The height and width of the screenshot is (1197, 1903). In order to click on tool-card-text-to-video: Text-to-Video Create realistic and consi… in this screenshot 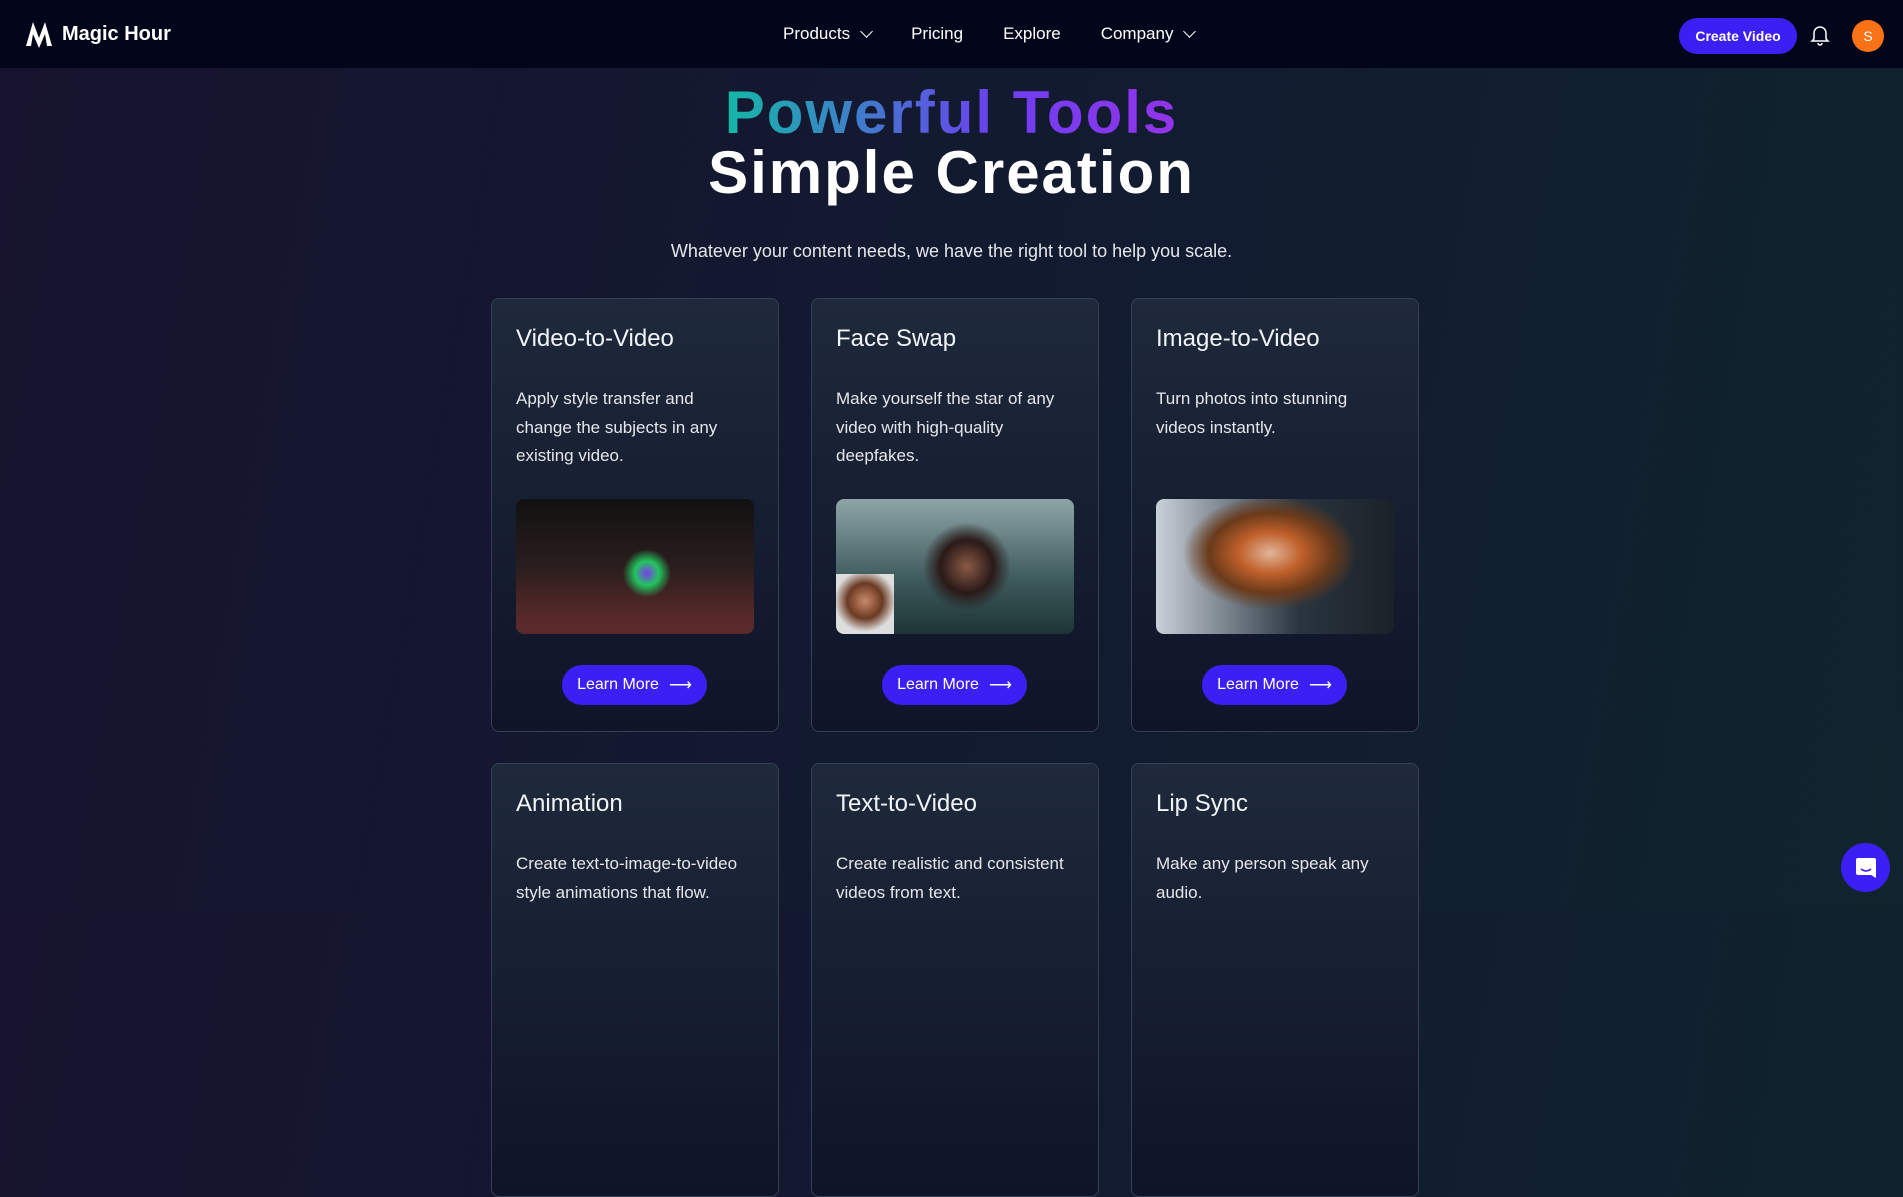, I will do `click(955, 980)`.